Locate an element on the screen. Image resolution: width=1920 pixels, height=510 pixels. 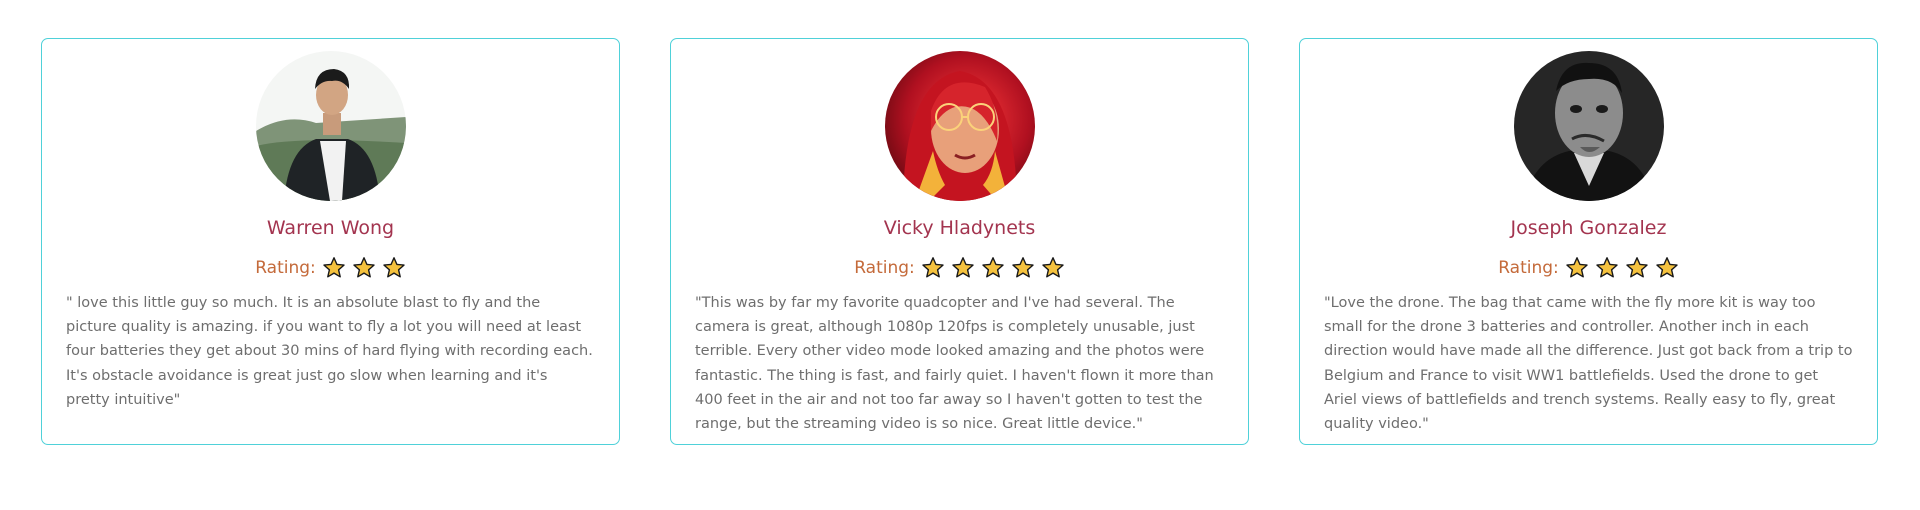
avatar-photo-joseph is located at coordinates (1588, 126).